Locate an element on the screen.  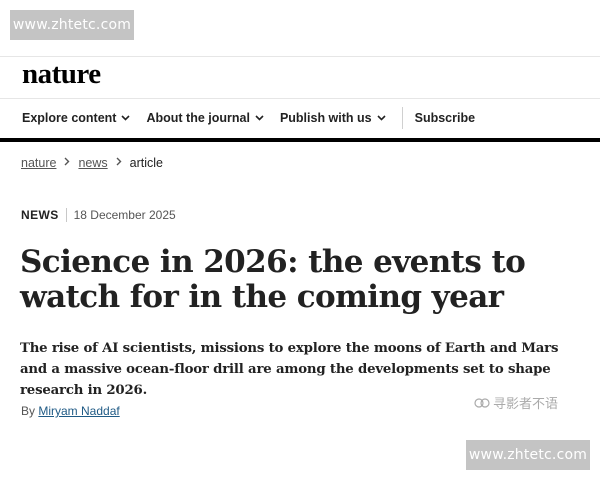
nav-explore-content: Explore content is located at coordinates (76, 118).